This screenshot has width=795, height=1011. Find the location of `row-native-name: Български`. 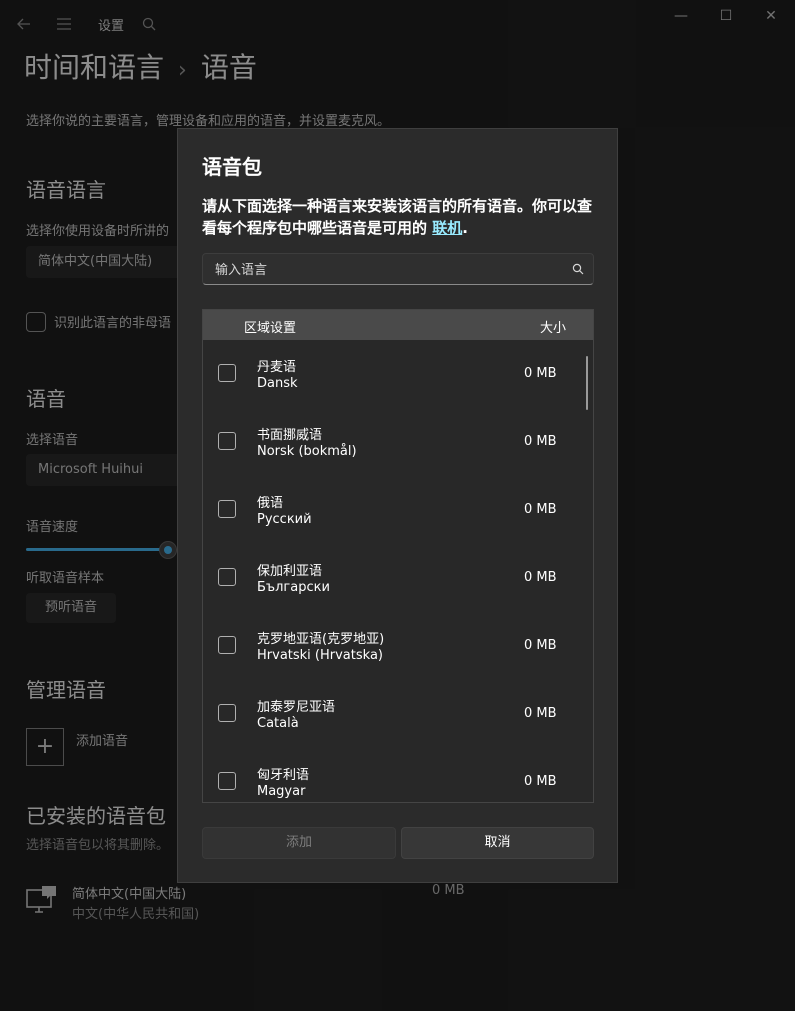

row-native-name: Български is located at coordinates (293, 587).